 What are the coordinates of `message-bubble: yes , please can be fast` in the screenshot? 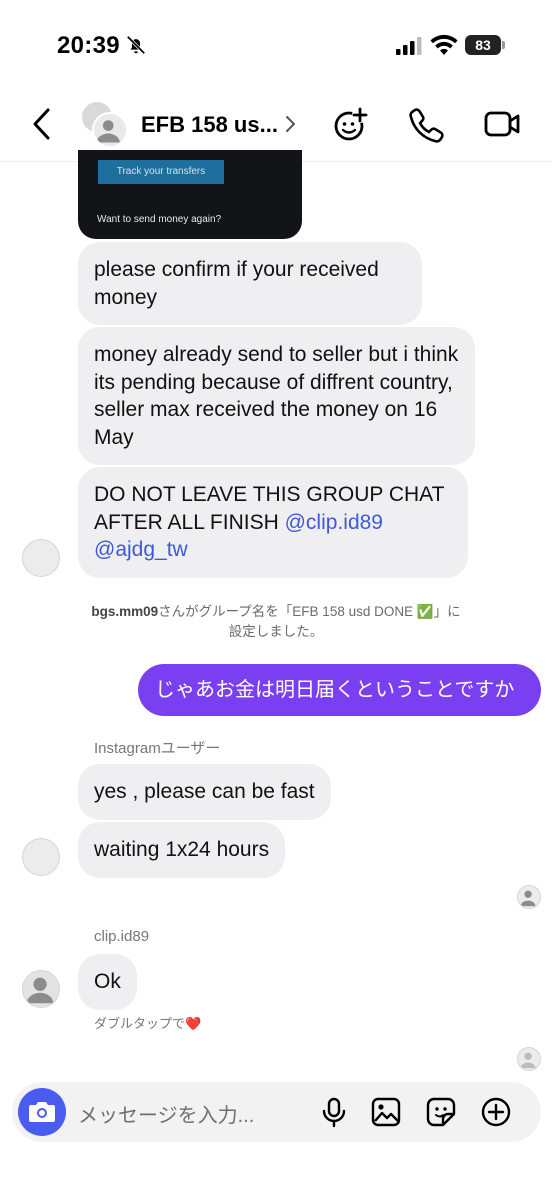 It's located at (204, 792).